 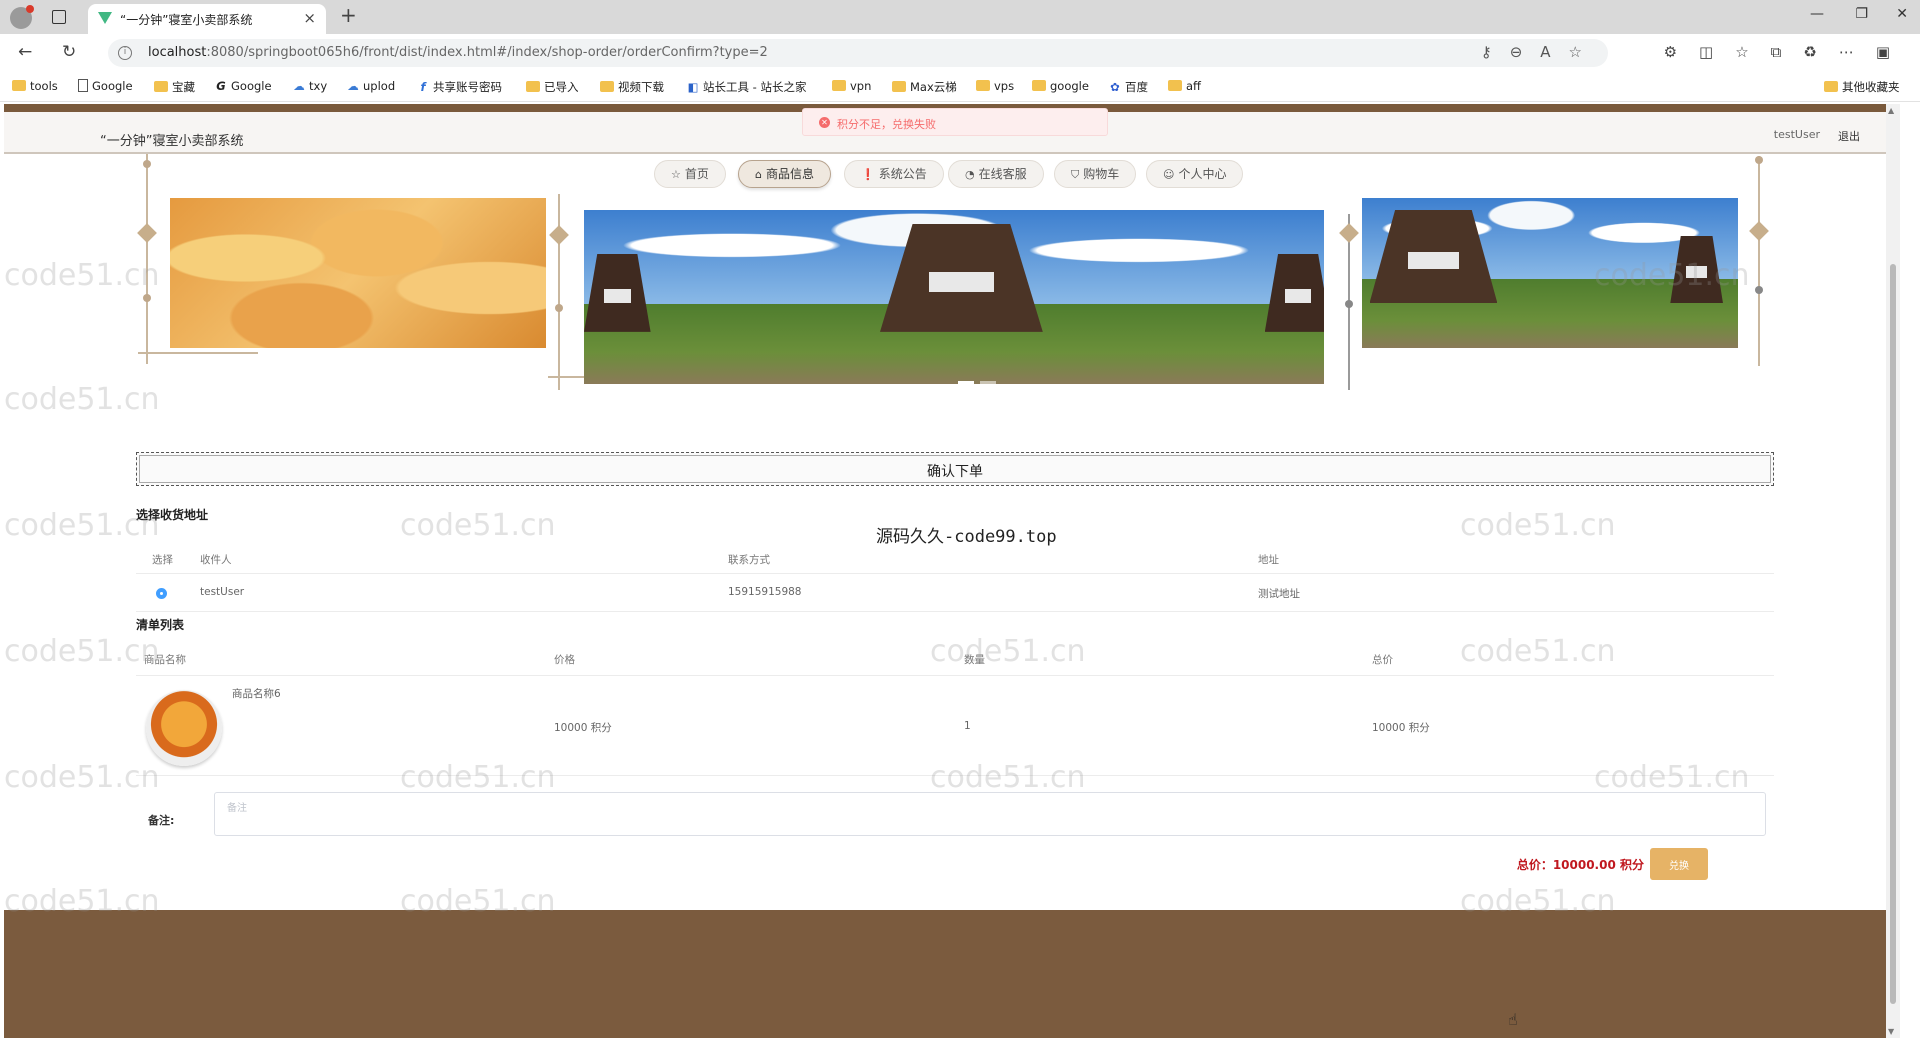 I want to click on browser-tab: “一分钟”寝室小卖部系统 ×, so click(x=207, y=19).